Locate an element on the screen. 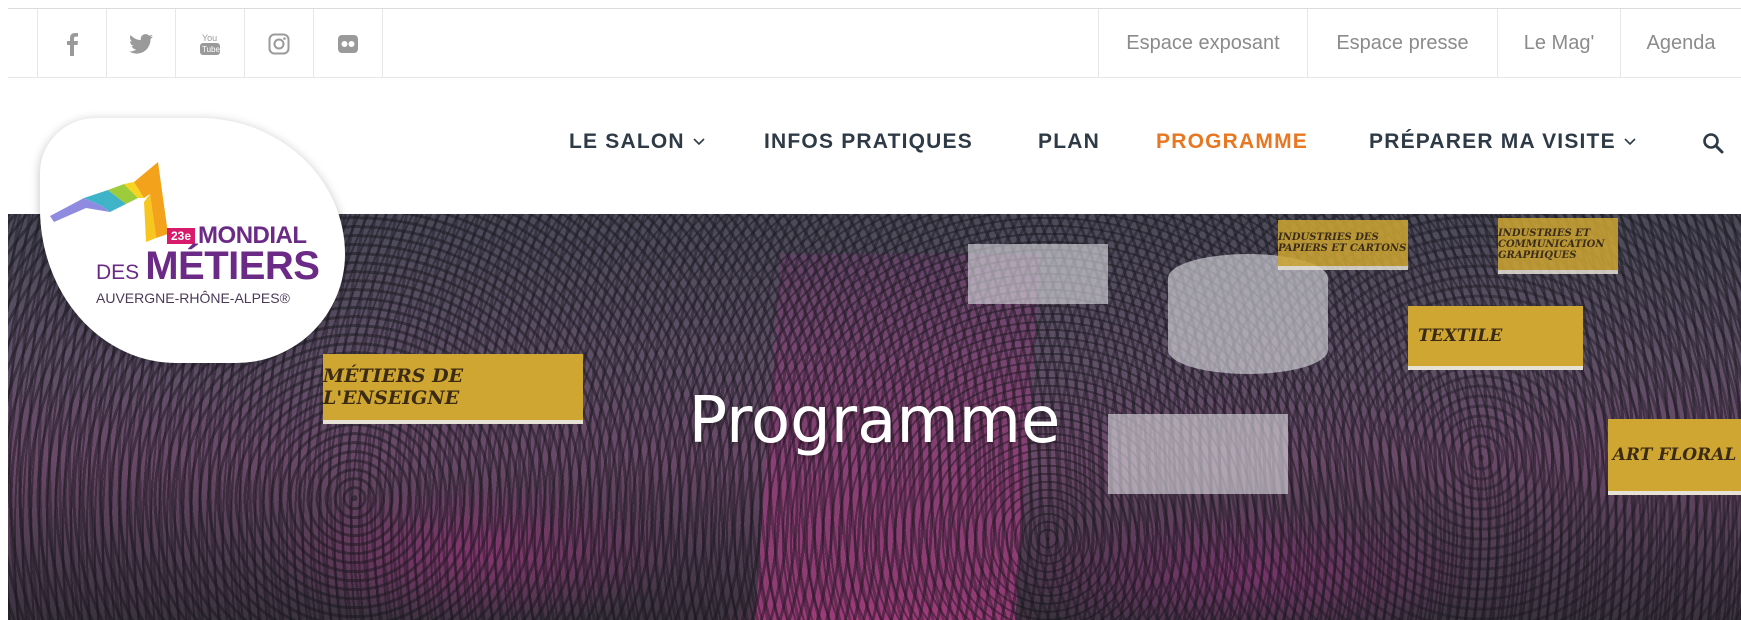 The height and width of the screenshot is (620, 1741). svg-text: You is located at coordinates (209, 38).